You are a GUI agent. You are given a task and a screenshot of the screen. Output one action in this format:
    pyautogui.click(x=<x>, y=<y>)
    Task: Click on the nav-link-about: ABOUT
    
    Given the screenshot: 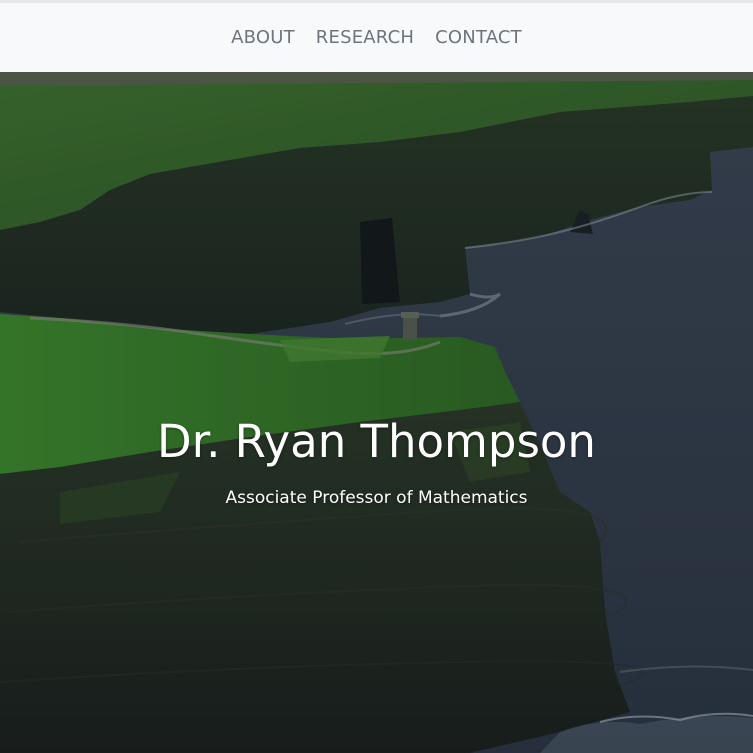 What is the action you would take?
    pyautogui.click(x=263, y=37)
    